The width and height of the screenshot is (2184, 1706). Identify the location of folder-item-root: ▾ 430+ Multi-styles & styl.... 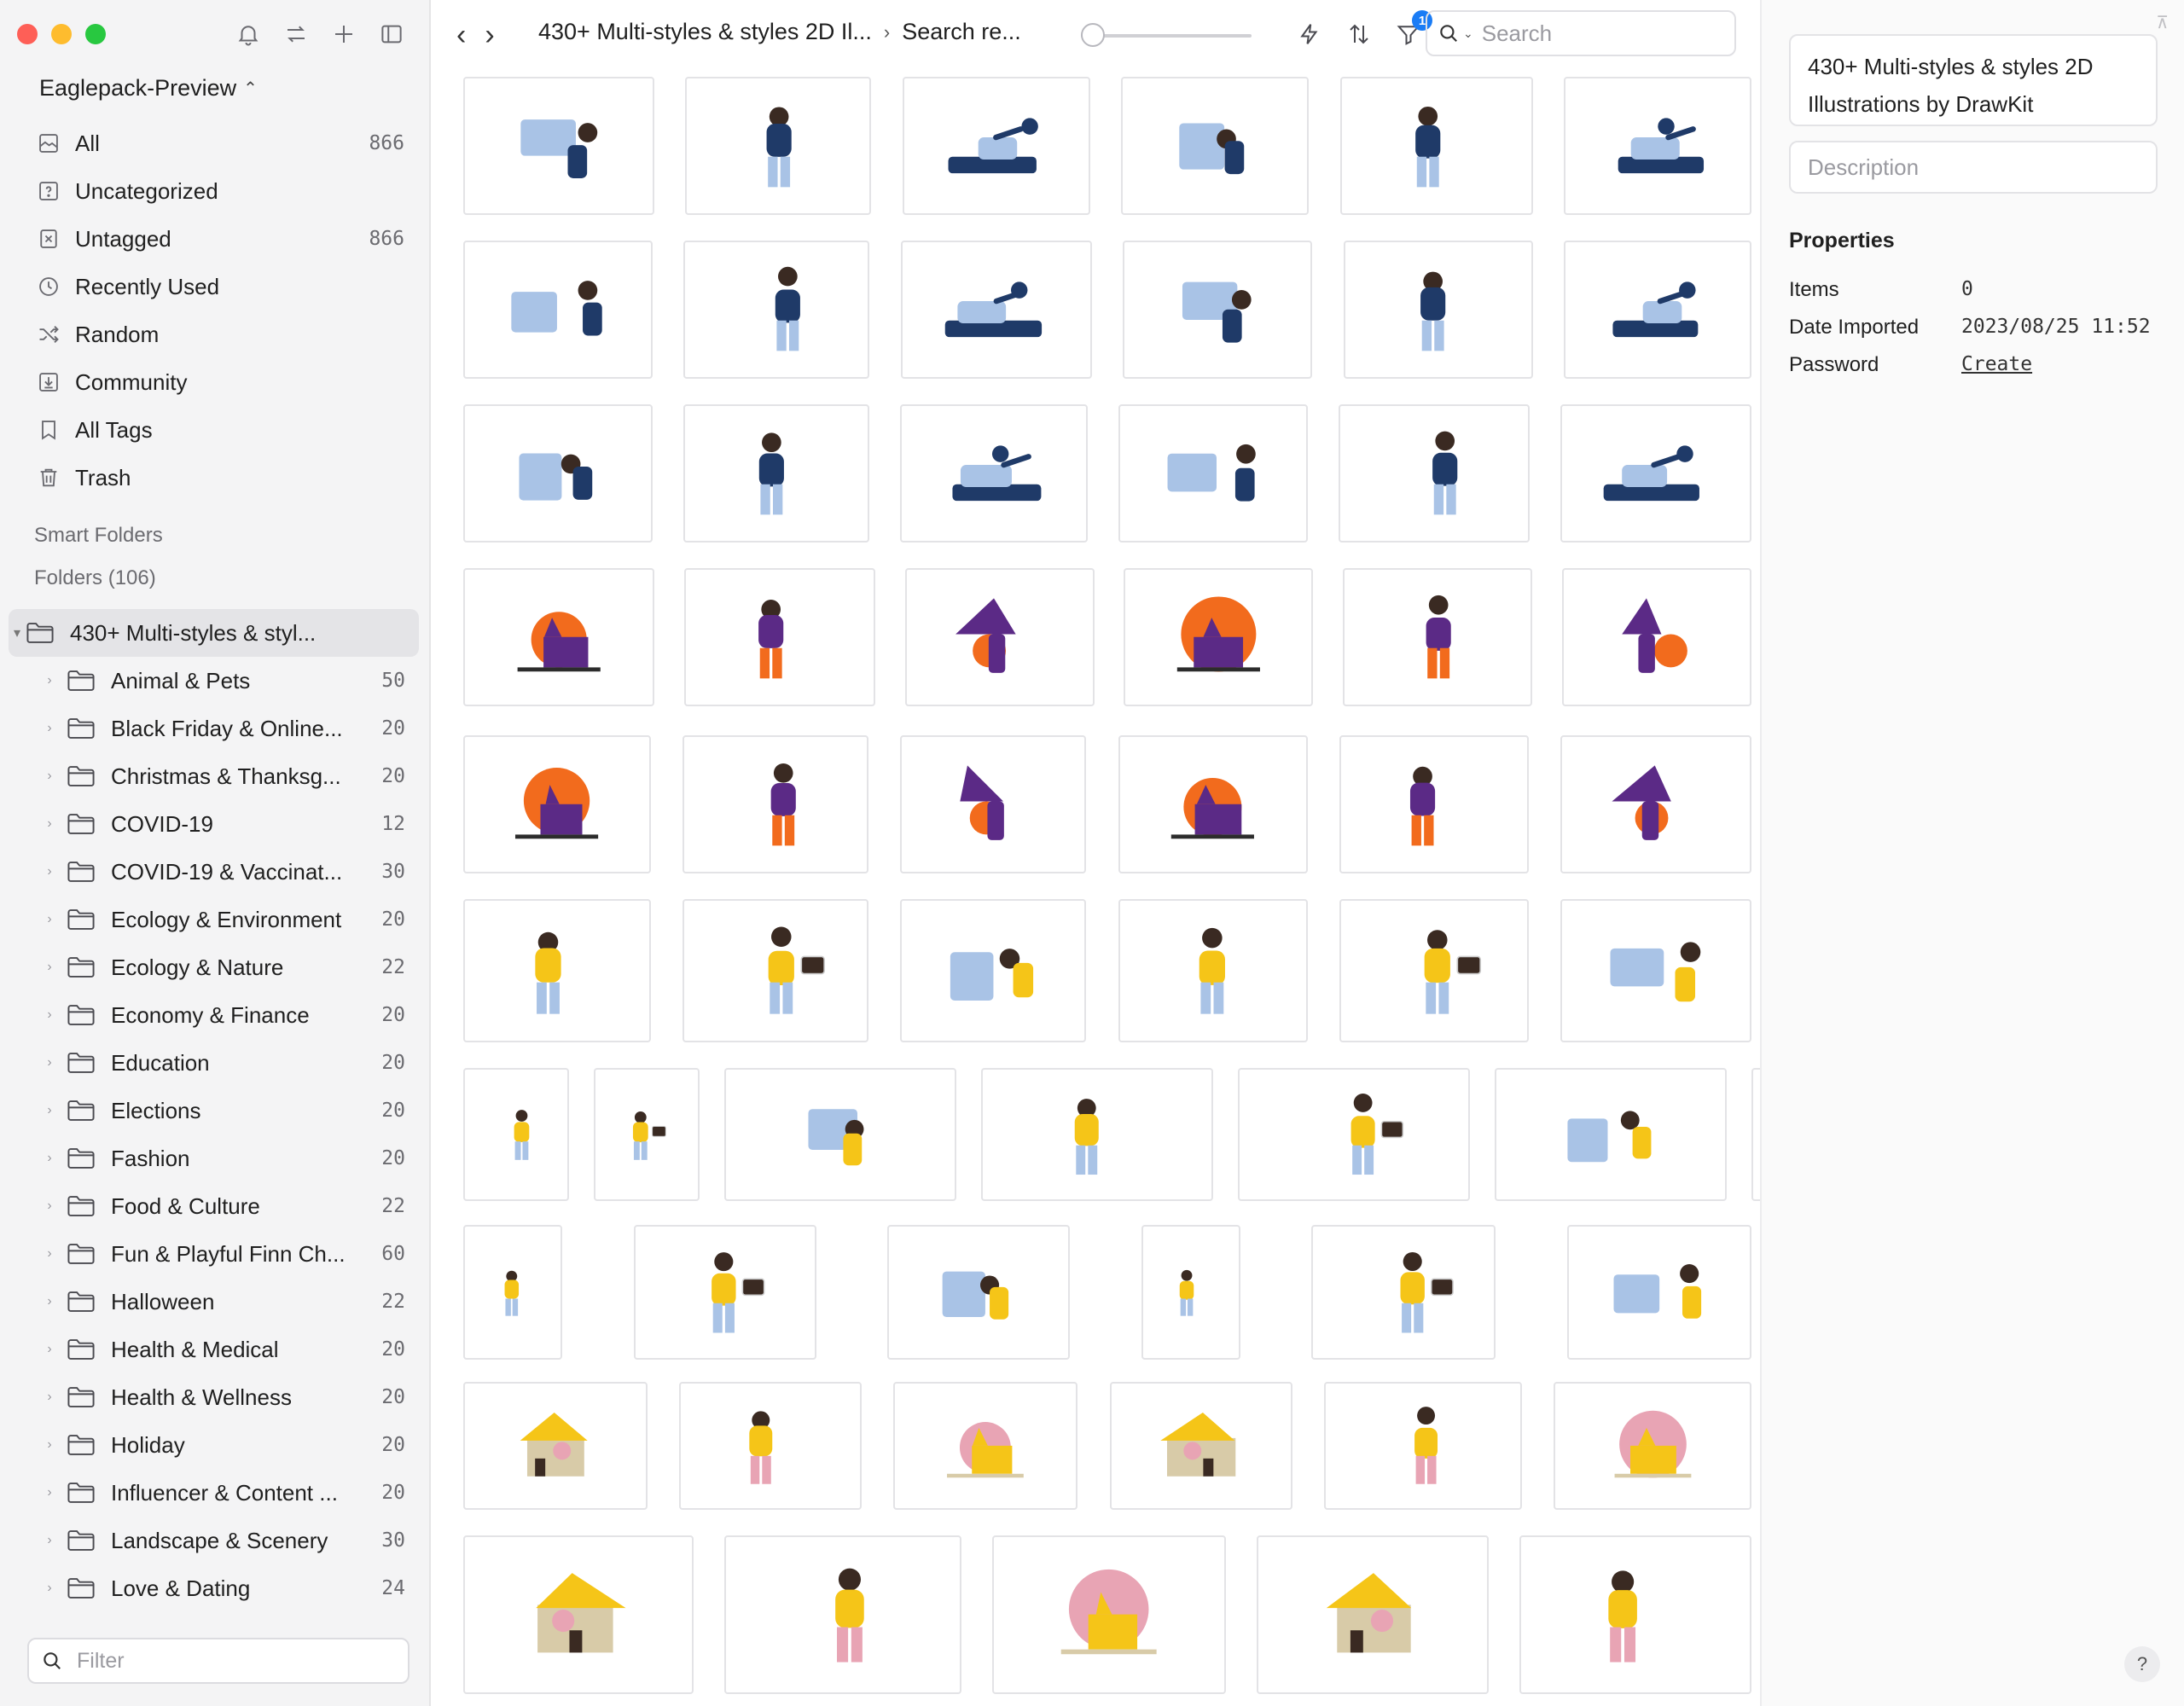
(214, 633).